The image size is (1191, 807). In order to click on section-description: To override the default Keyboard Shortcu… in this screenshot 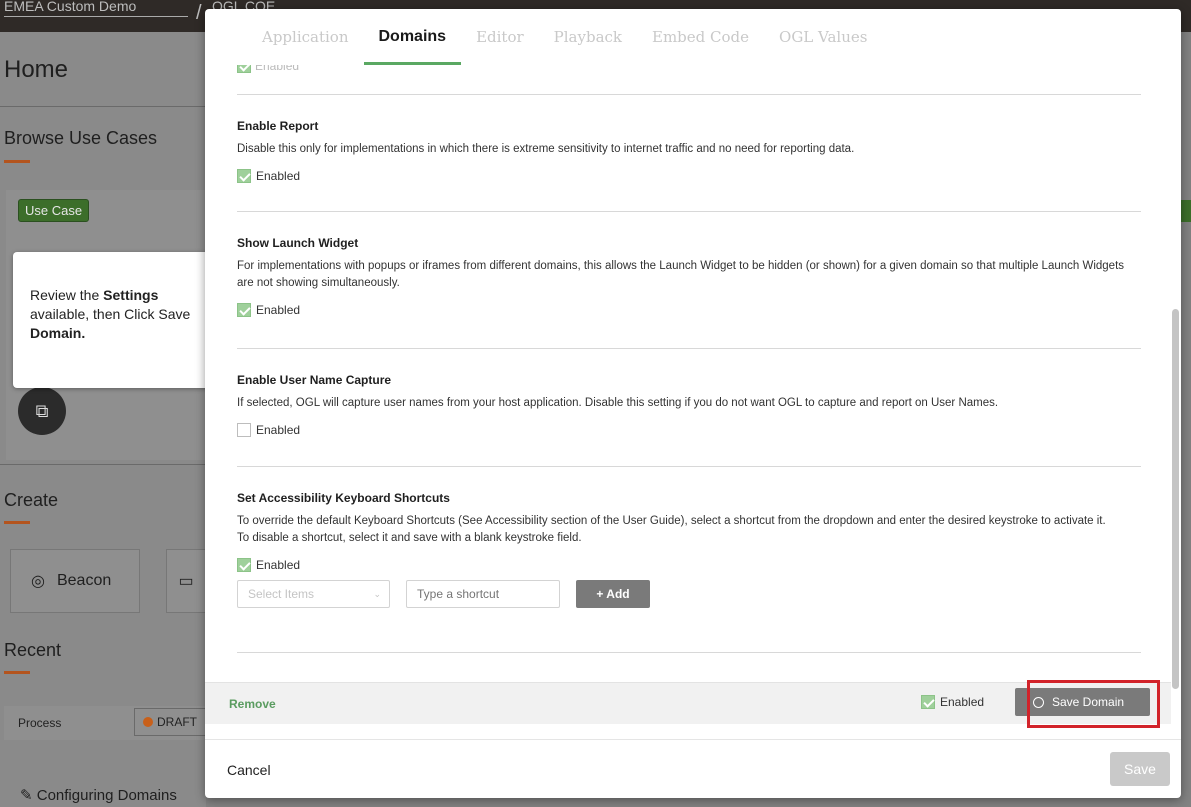, I will do `click(671, 521)`.